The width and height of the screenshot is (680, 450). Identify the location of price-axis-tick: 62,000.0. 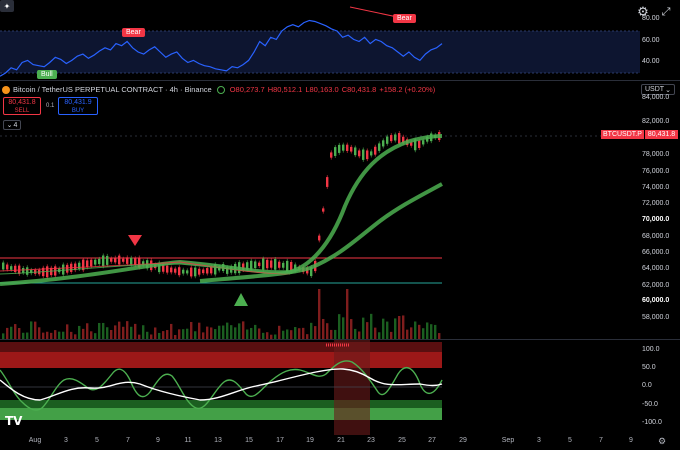
(656, 285).